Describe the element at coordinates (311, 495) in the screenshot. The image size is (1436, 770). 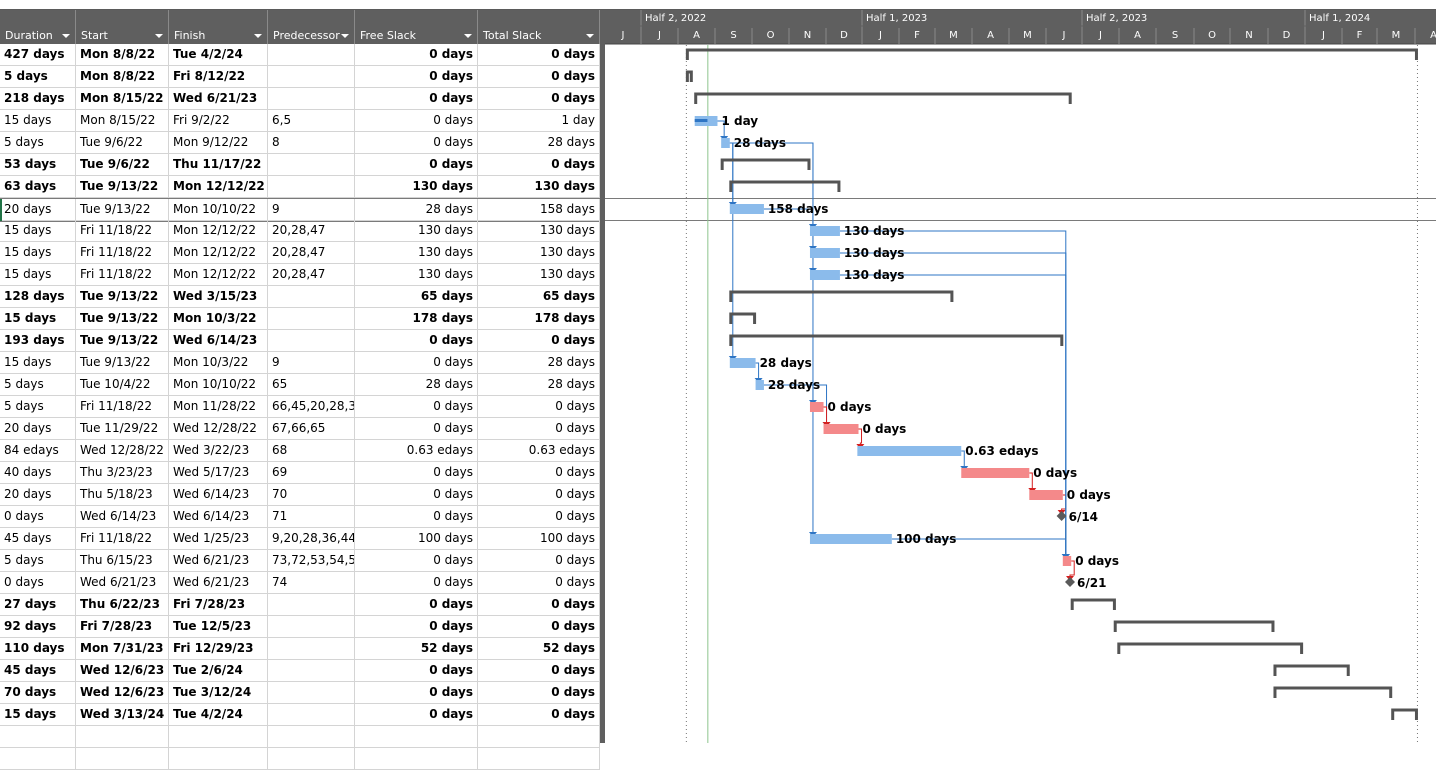
I see `cell-pred: 70` at that location.